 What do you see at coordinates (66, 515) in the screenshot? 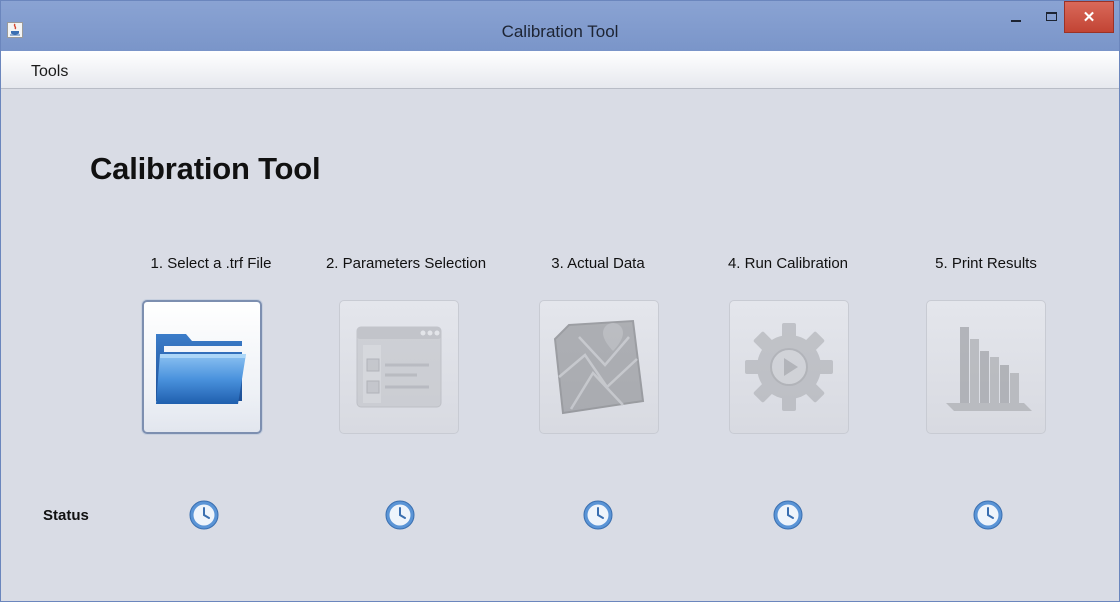
I see `status-label: Status` at bounding box center [66, 515].